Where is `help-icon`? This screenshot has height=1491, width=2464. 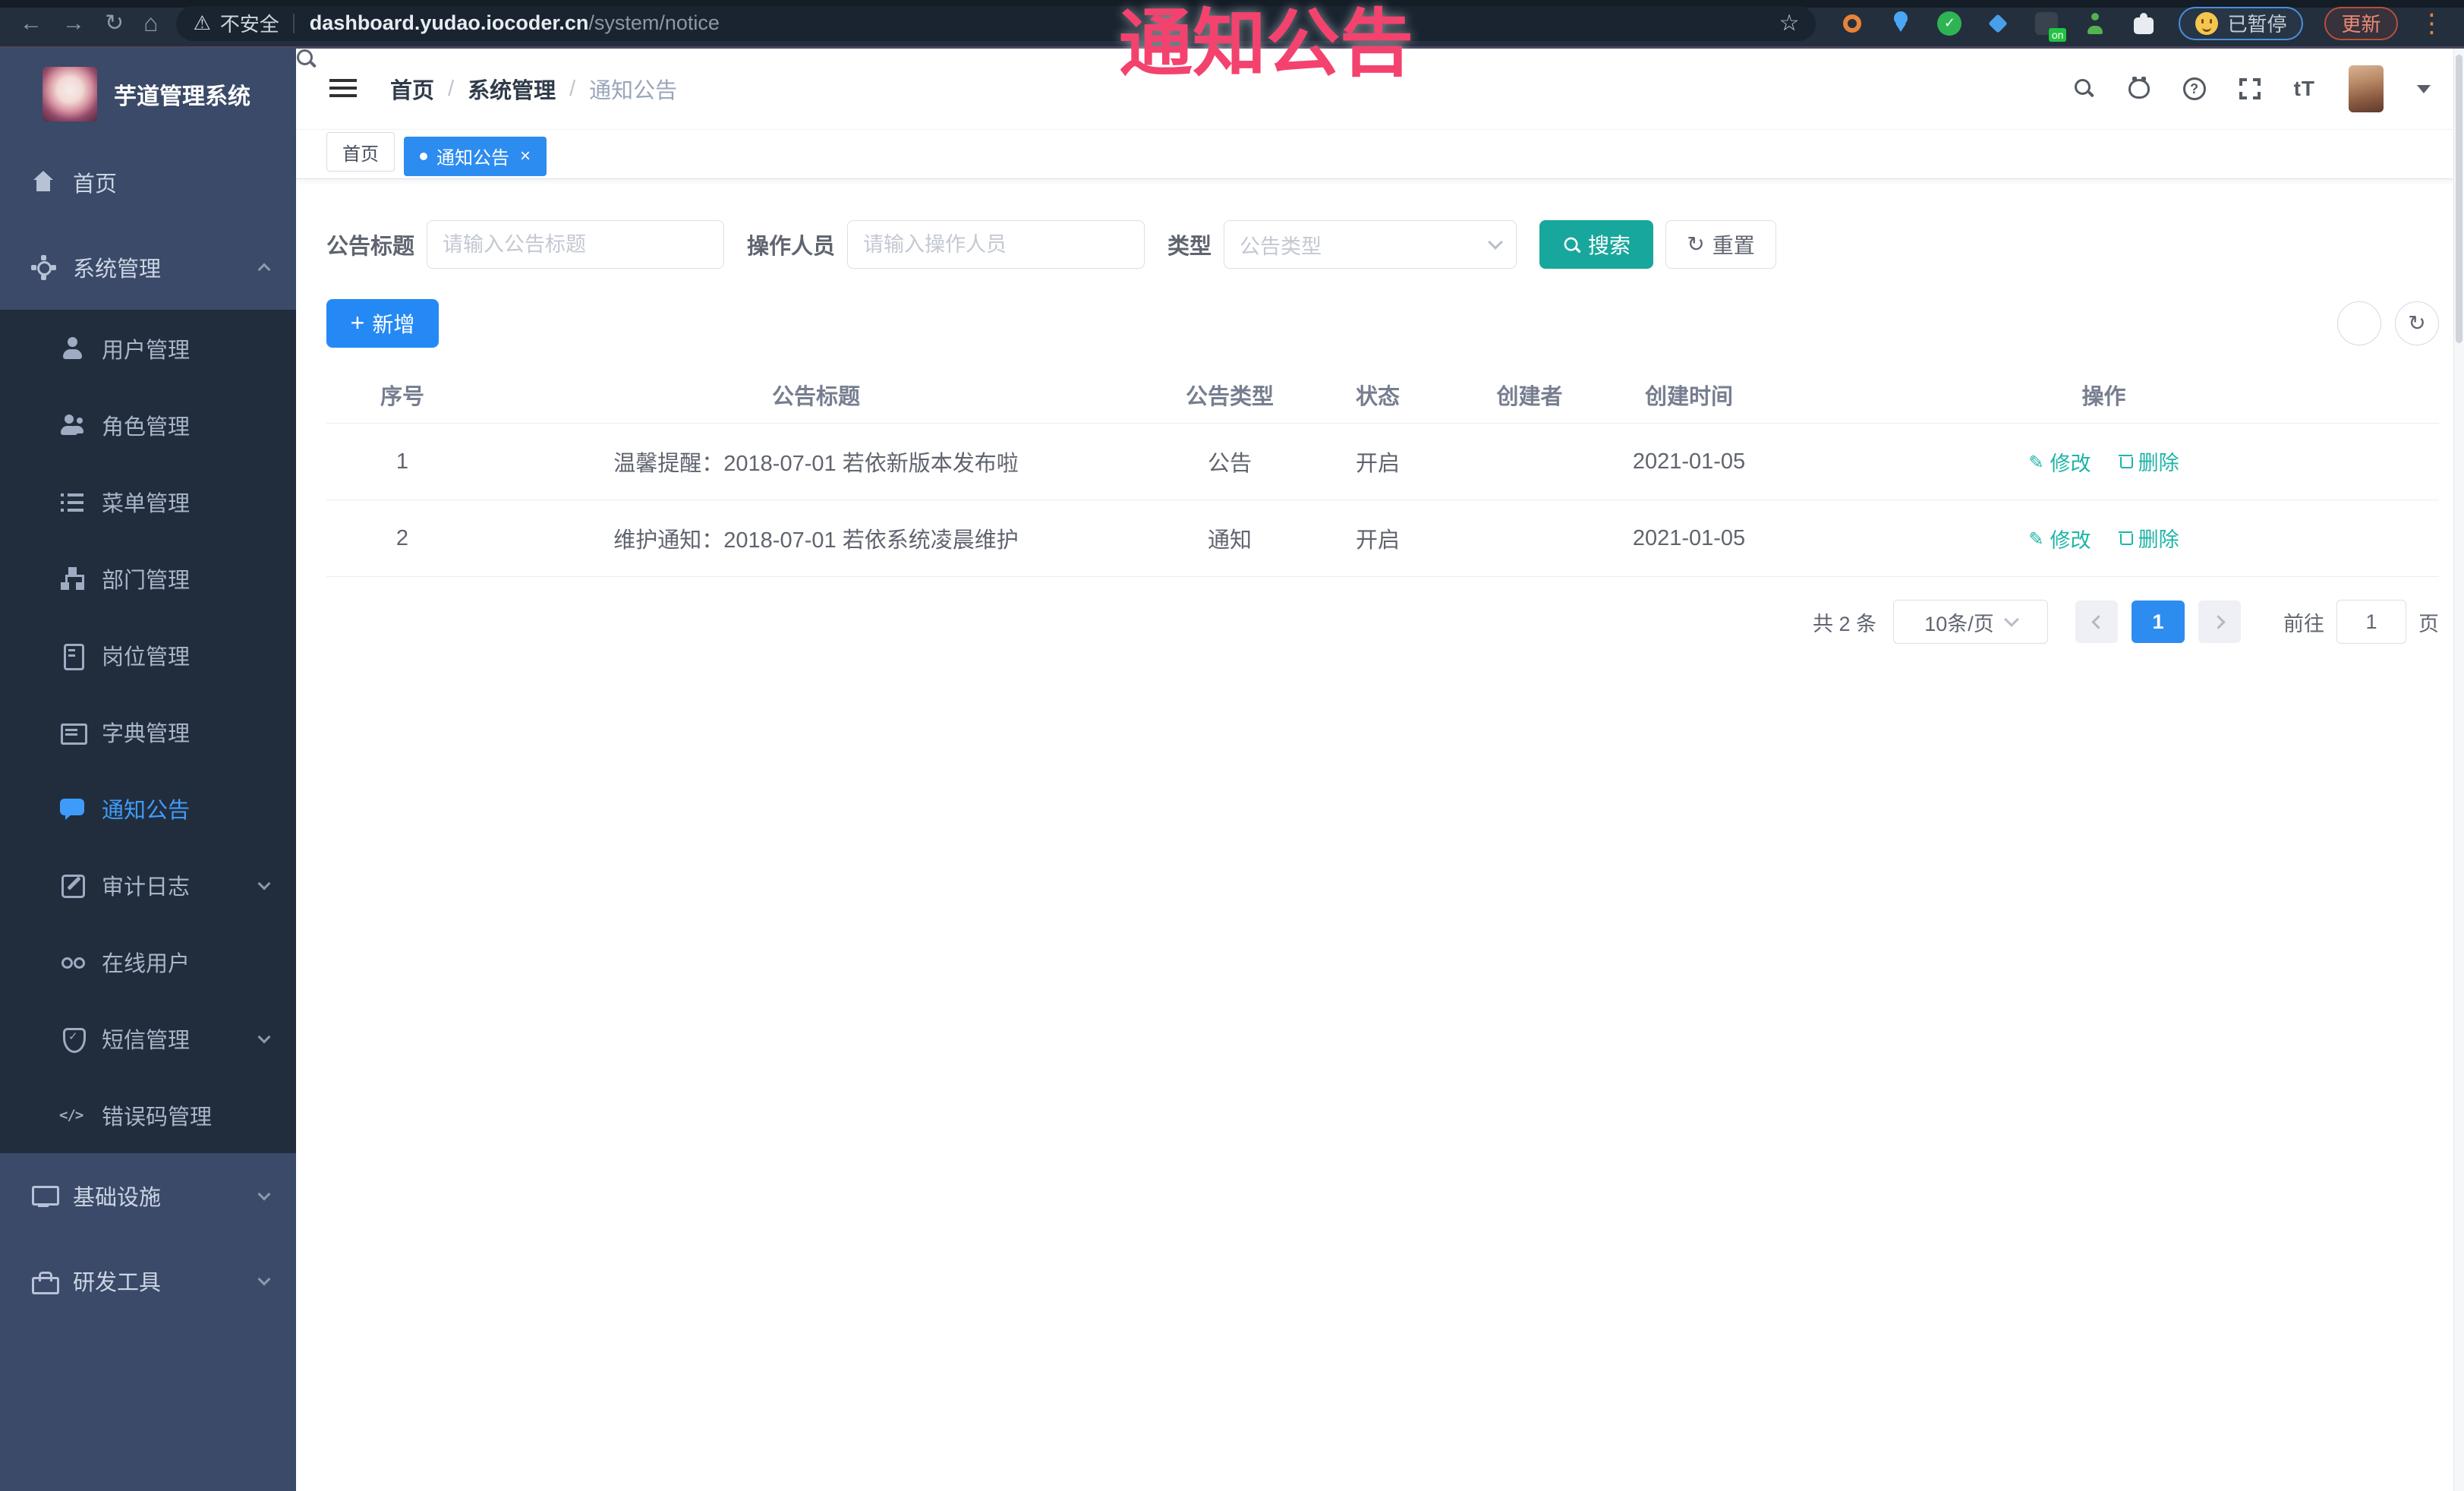 help-icon is located at coordinates (2194, 88).